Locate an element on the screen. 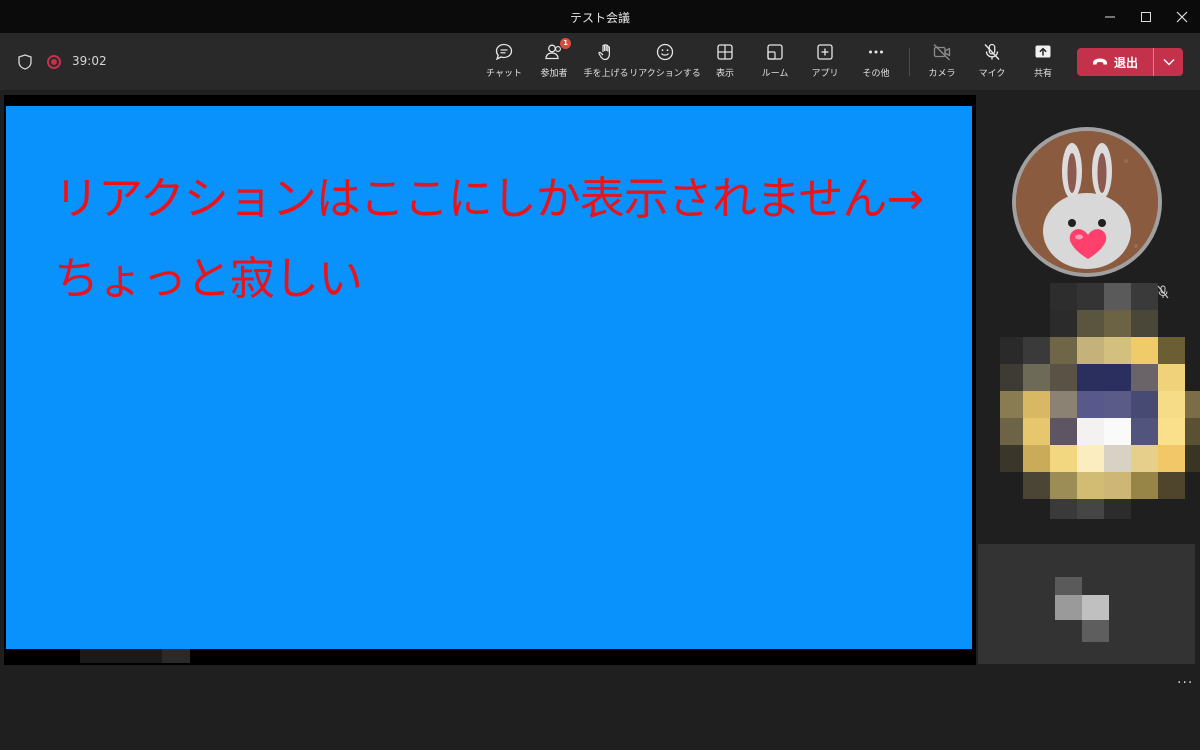  maximize-button is located at coordinates (1146, 17).